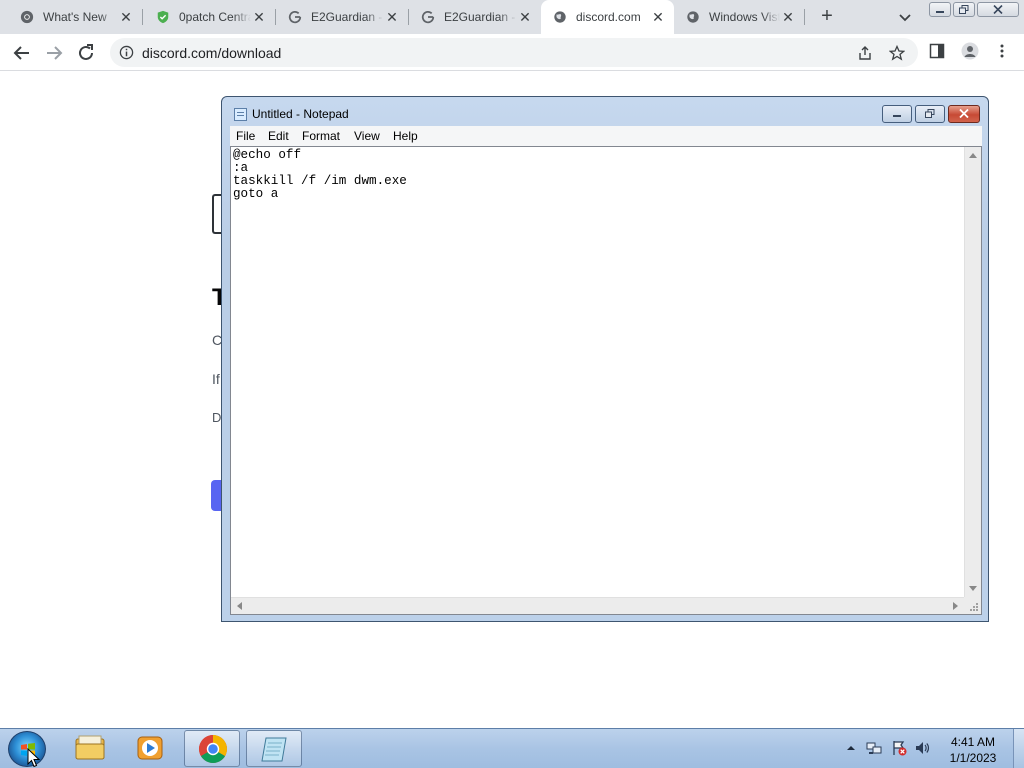 This screenshot has width=1024, height=768. I want to click on tab-title: discord.com, so click(608, 17).